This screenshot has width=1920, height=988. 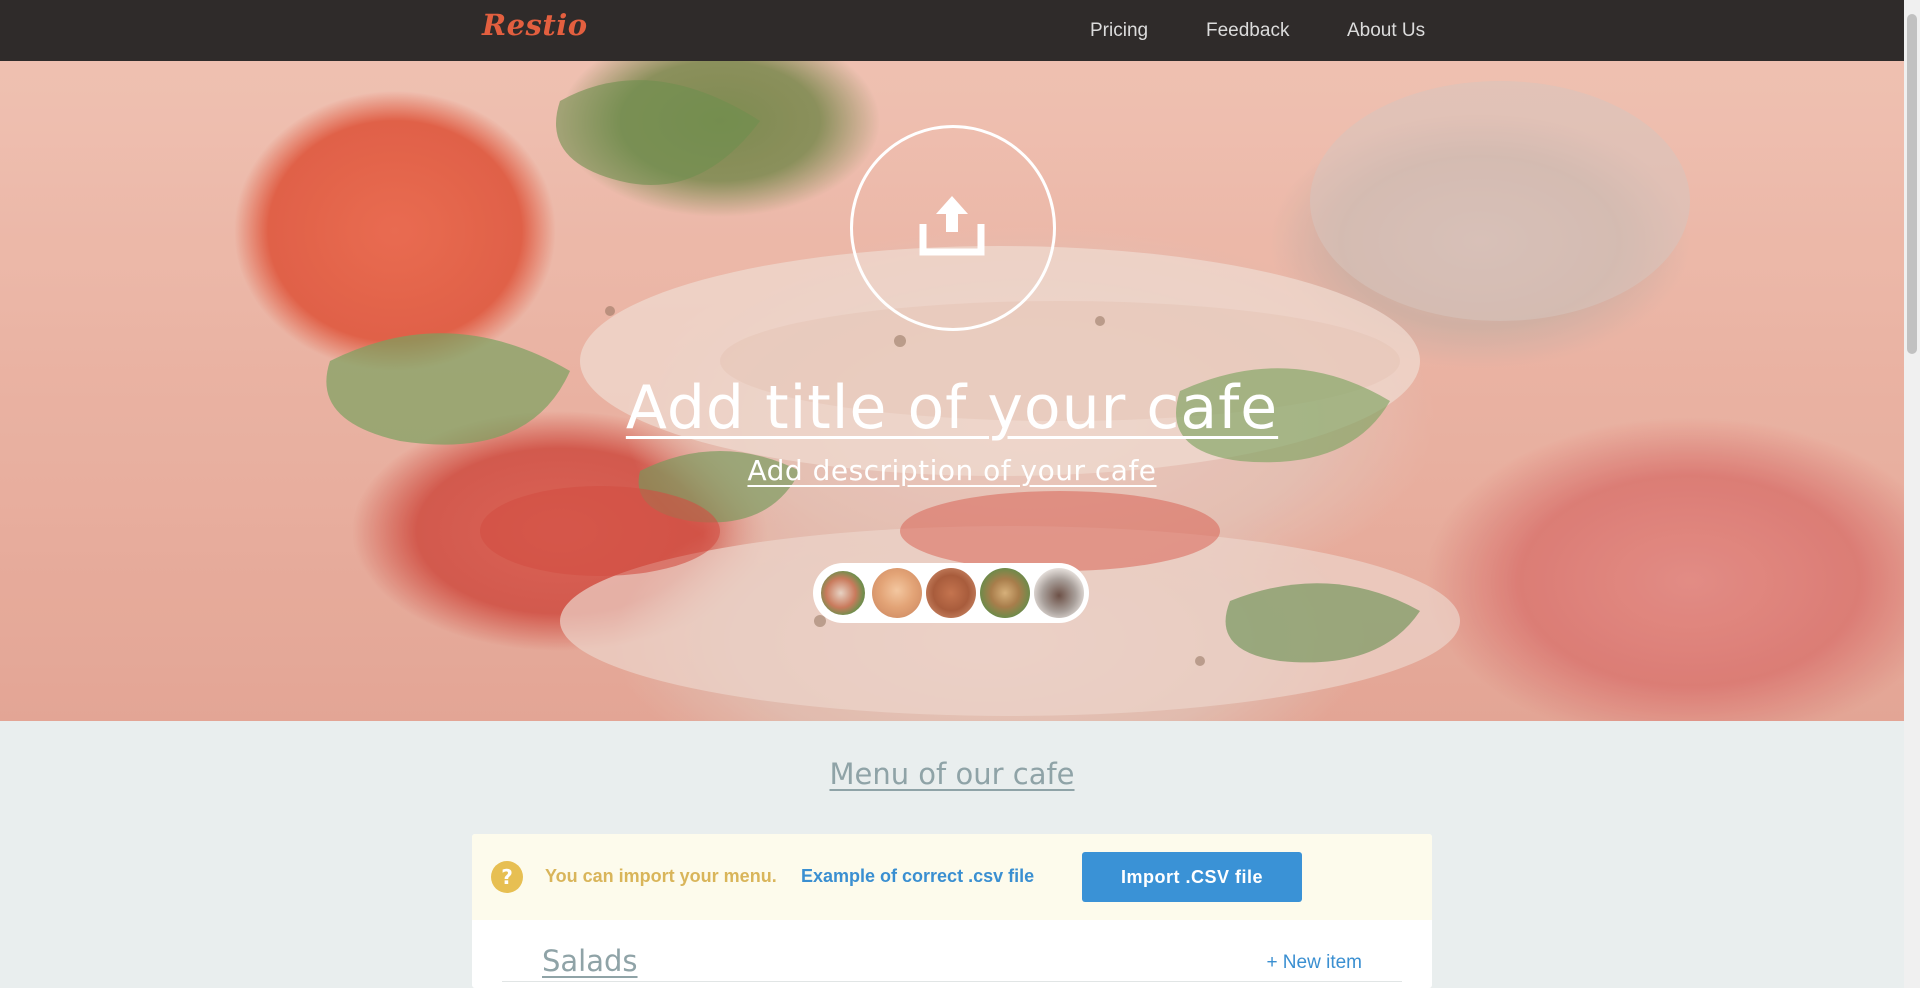 What do you see at coordinates (917, 876) in the screenshot?
I see `csv-example-link: Example of correct .csv file` at bounding box center [917, 876].